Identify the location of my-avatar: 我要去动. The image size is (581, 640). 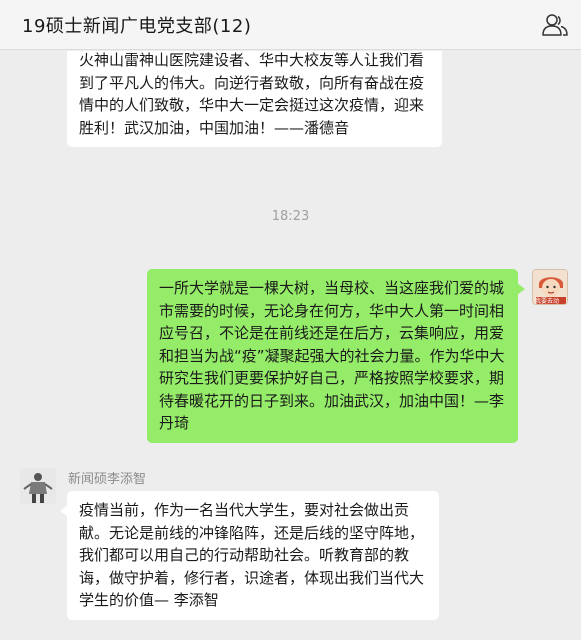
(550, 287).